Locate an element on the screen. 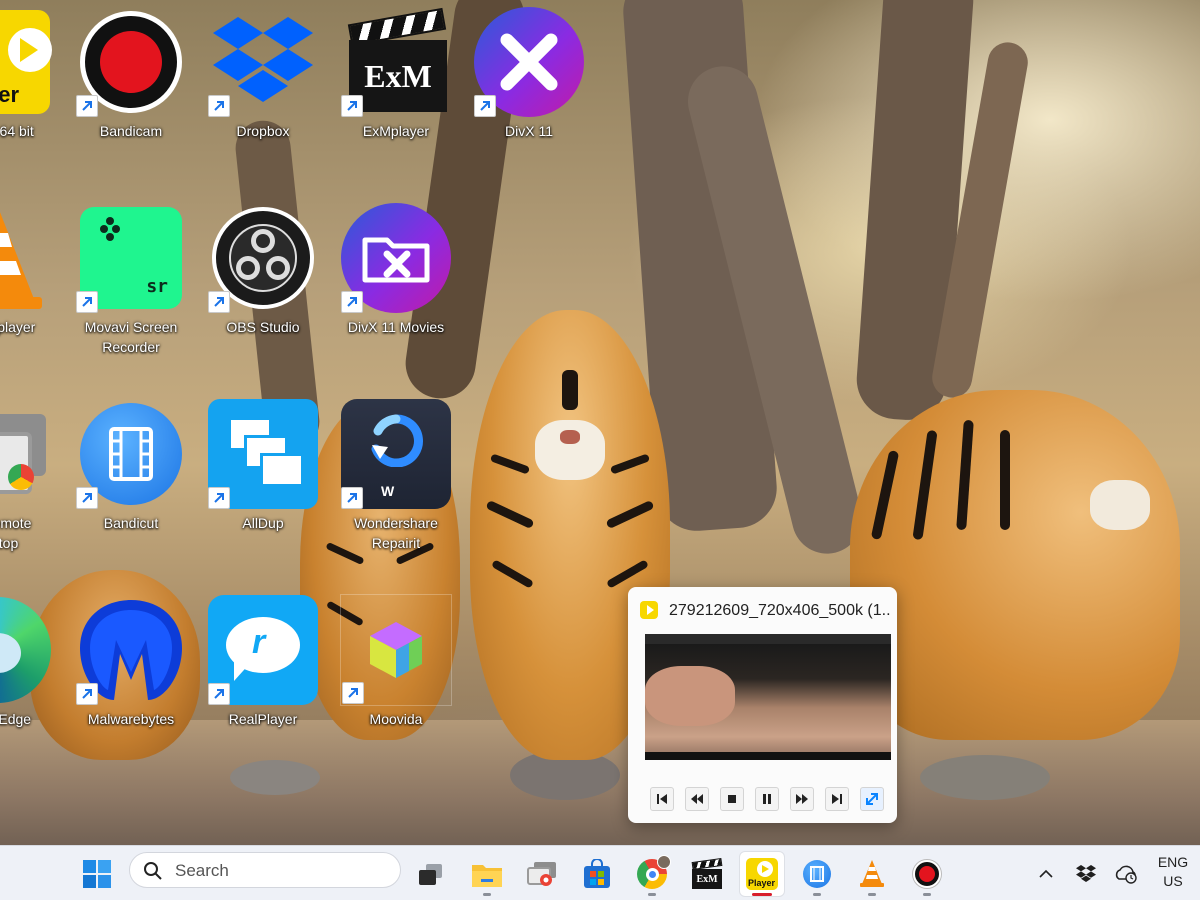  rock is located at coordinates (985, 777).